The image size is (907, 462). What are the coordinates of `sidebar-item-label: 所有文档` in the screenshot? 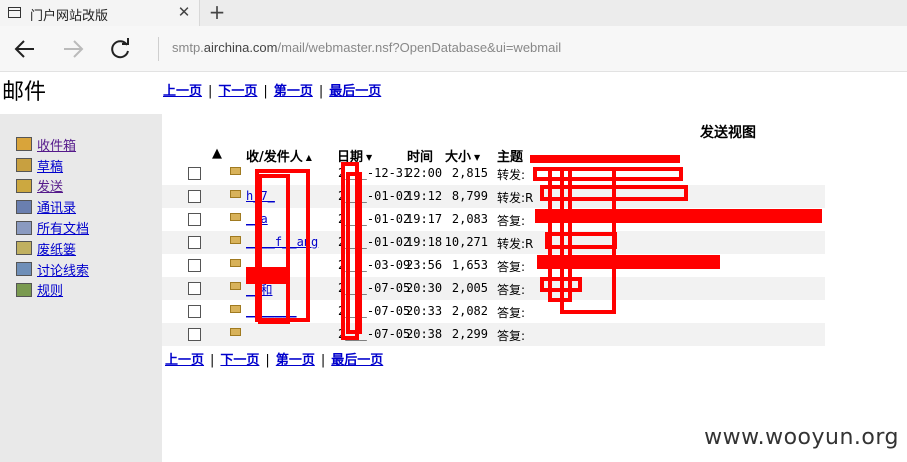 It's located at (63, 227).